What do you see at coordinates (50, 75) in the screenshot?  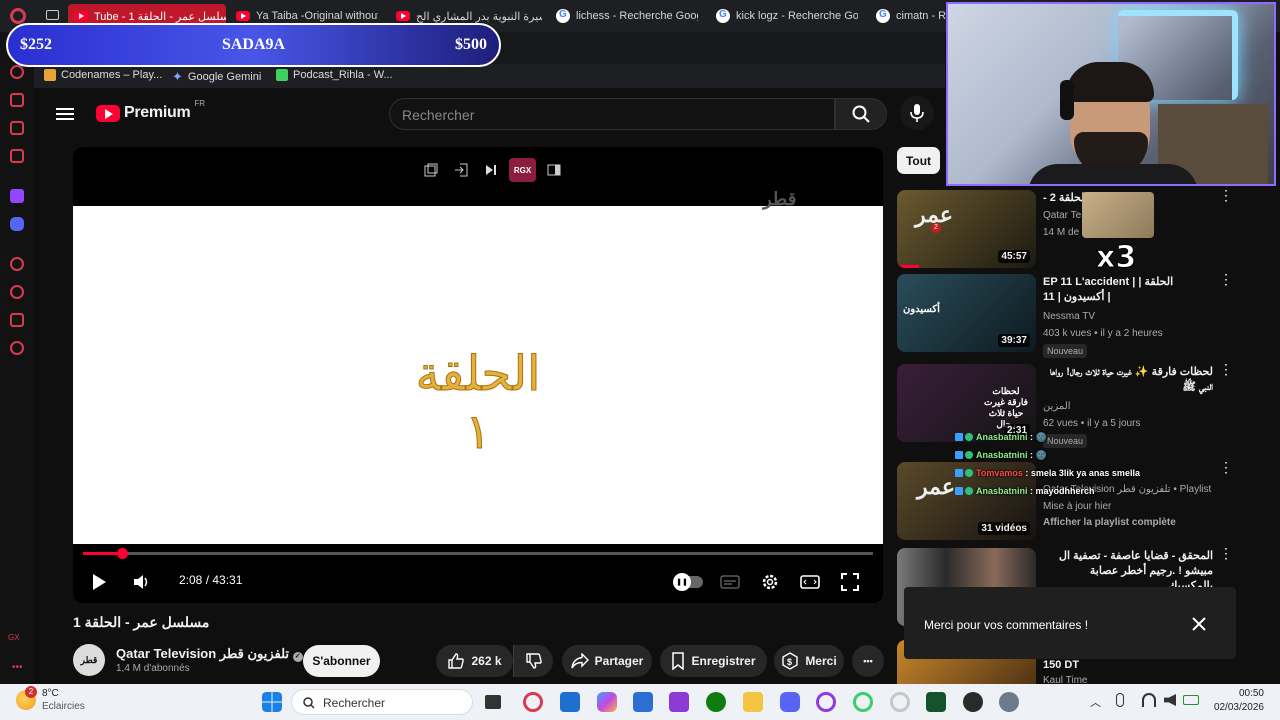 I see `codenames-icon` at bounding box center [50, 75].